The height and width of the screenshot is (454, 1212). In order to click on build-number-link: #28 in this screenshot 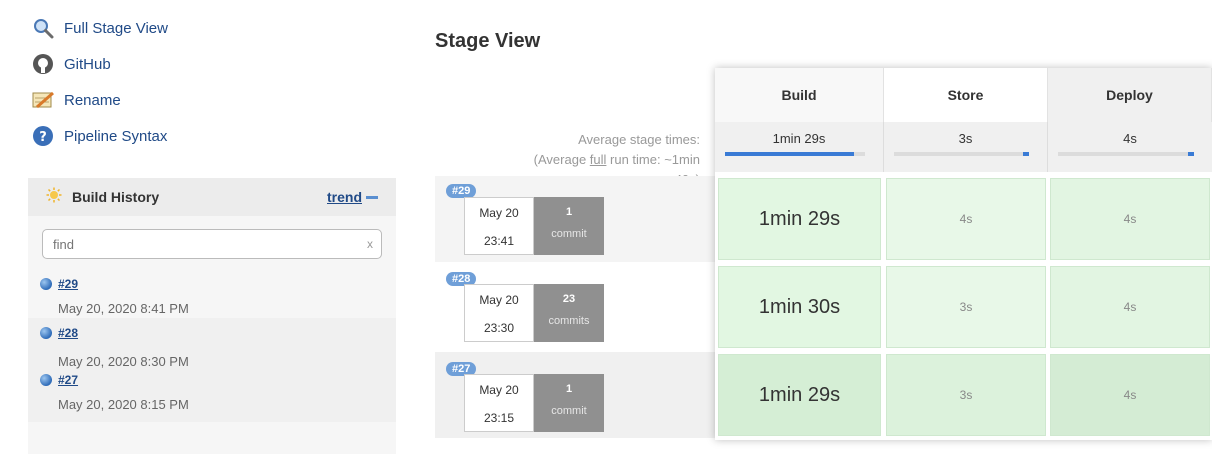, I will do `click(68, 333)`.